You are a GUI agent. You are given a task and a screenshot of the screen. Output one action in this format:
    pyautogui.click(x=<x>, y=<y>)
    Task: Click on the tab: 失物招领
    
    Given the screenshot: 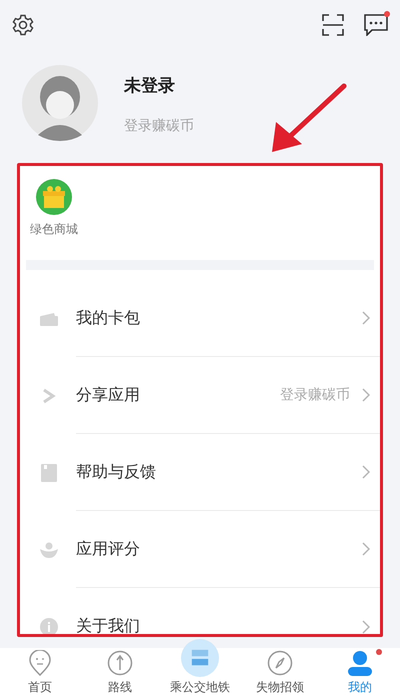 What is the action you would take?
    pyautogui.click(x=280, y=673)
    